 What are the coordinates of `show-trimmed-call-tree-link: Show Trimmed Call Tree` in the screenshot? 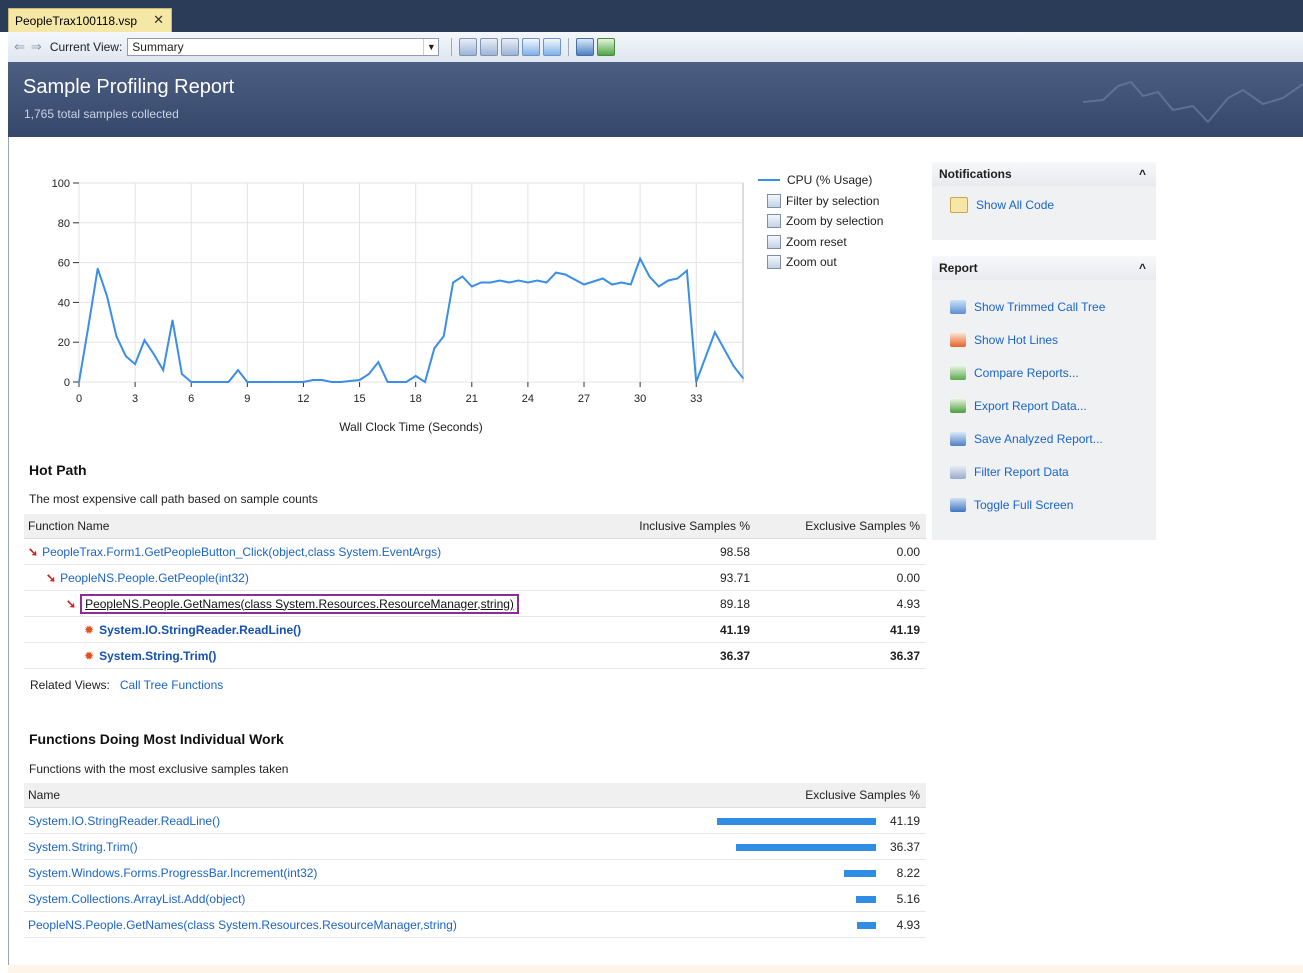 It's located at (1044, 306).